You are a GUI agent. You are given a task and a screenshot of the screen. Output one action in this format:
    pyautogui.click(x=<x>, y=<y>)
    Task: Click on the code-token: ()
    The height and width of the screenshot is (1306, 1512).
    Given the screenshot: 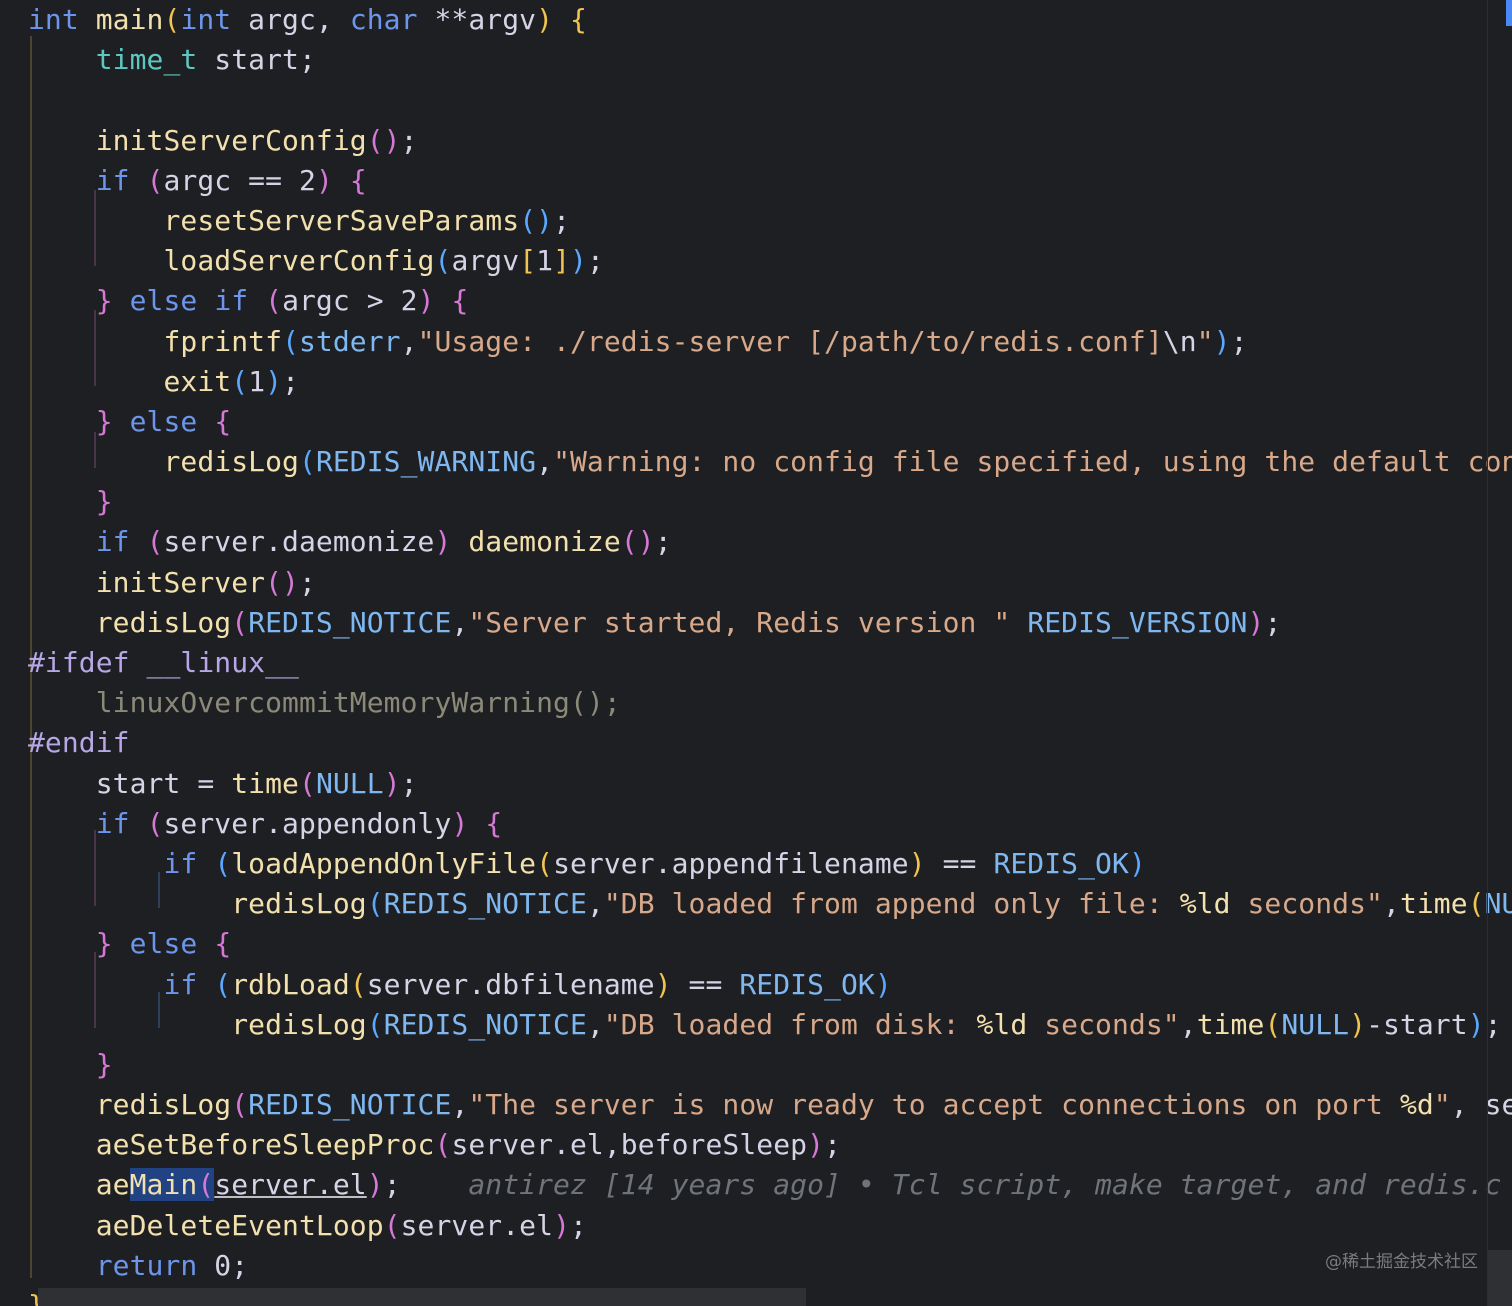 What is the action you would take?
    pyautogui.click(x=536, y=220)
    